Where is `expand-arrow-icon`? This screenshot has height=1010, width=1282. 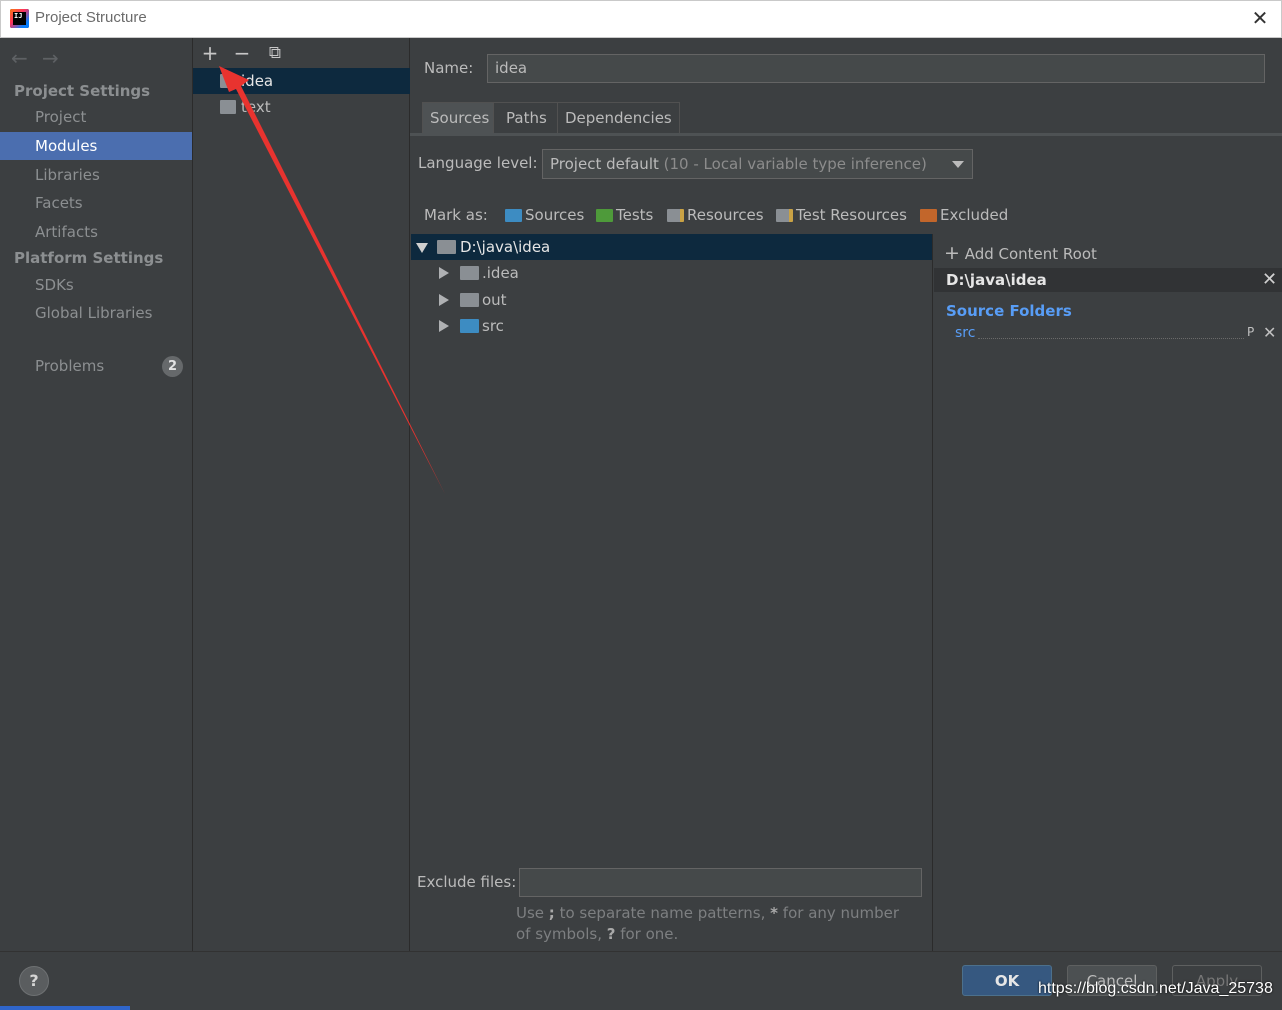
expand-arrow-icon is located at coordinates (422, 248).